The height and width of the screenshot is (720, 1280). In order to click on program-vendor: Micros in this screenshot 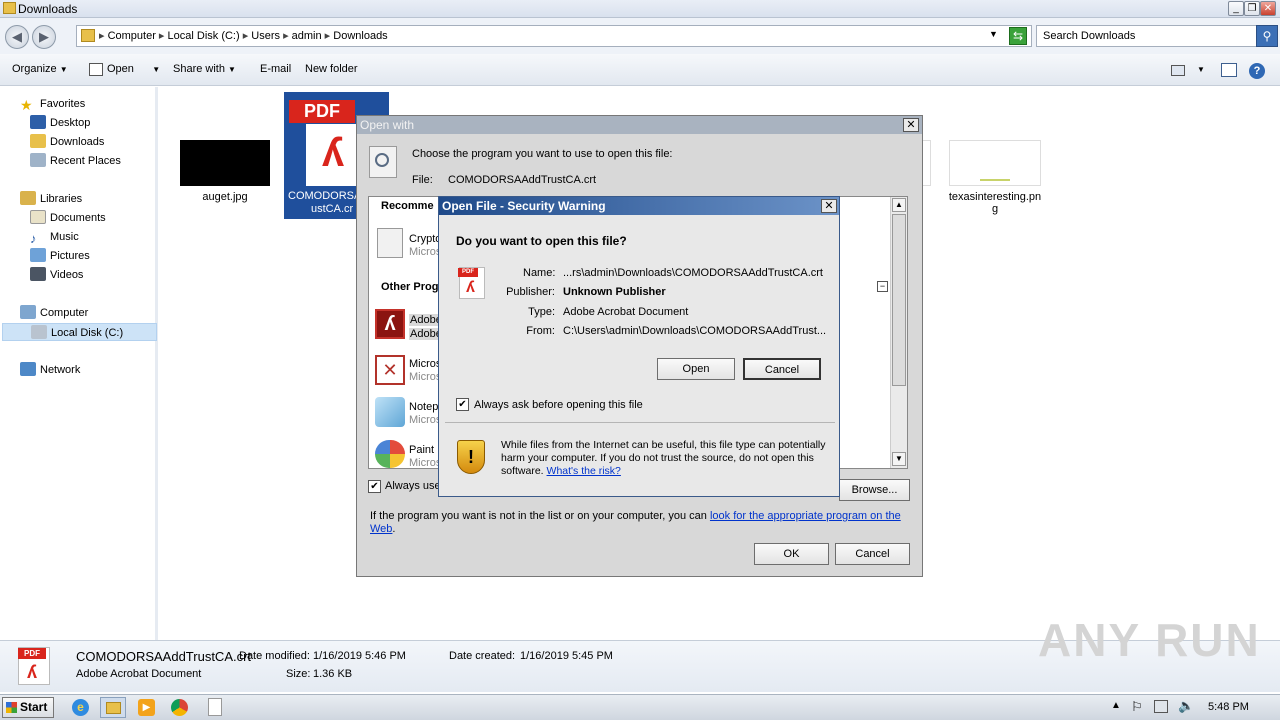, I will do `click(425, 420)`.